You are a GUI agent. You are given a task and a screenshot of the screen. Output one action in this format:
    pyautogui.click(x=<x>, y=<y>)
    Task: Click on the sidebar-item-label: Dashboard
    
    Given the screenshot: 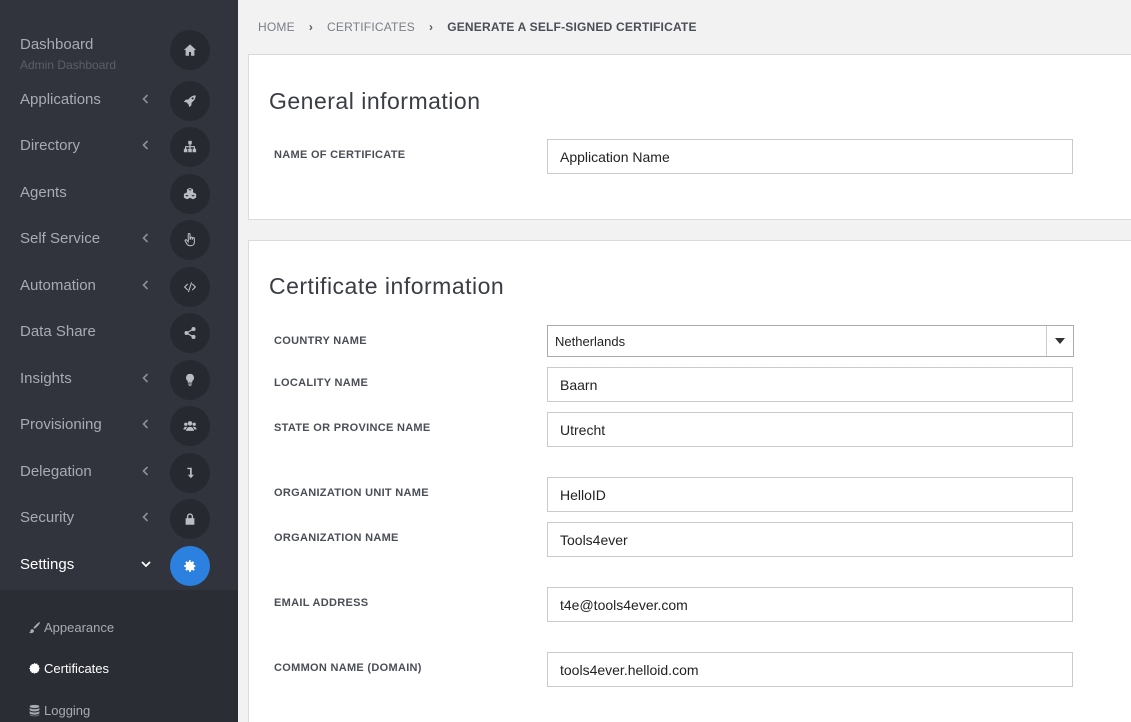 What is the action you would take?
    pyautogui.click(x=57, y=44)
    